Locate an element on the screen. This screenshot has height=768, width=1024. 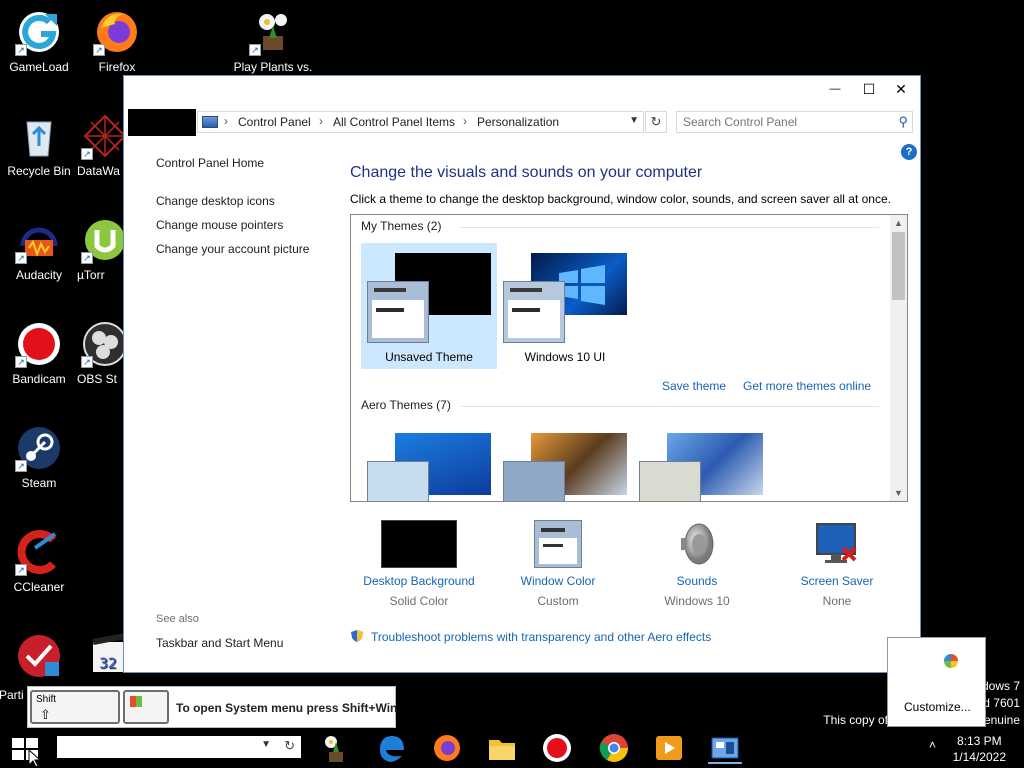
theme-aero-landscapes is located at coordinates (701, 462).